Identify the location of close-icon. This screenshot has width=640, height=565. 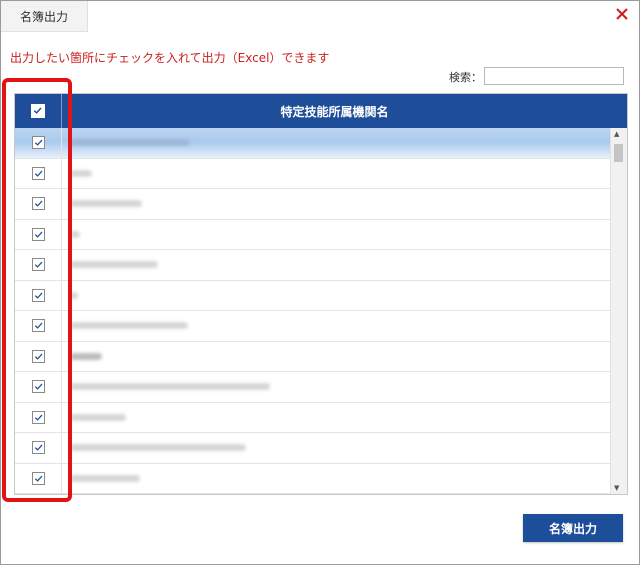
(622, 14).